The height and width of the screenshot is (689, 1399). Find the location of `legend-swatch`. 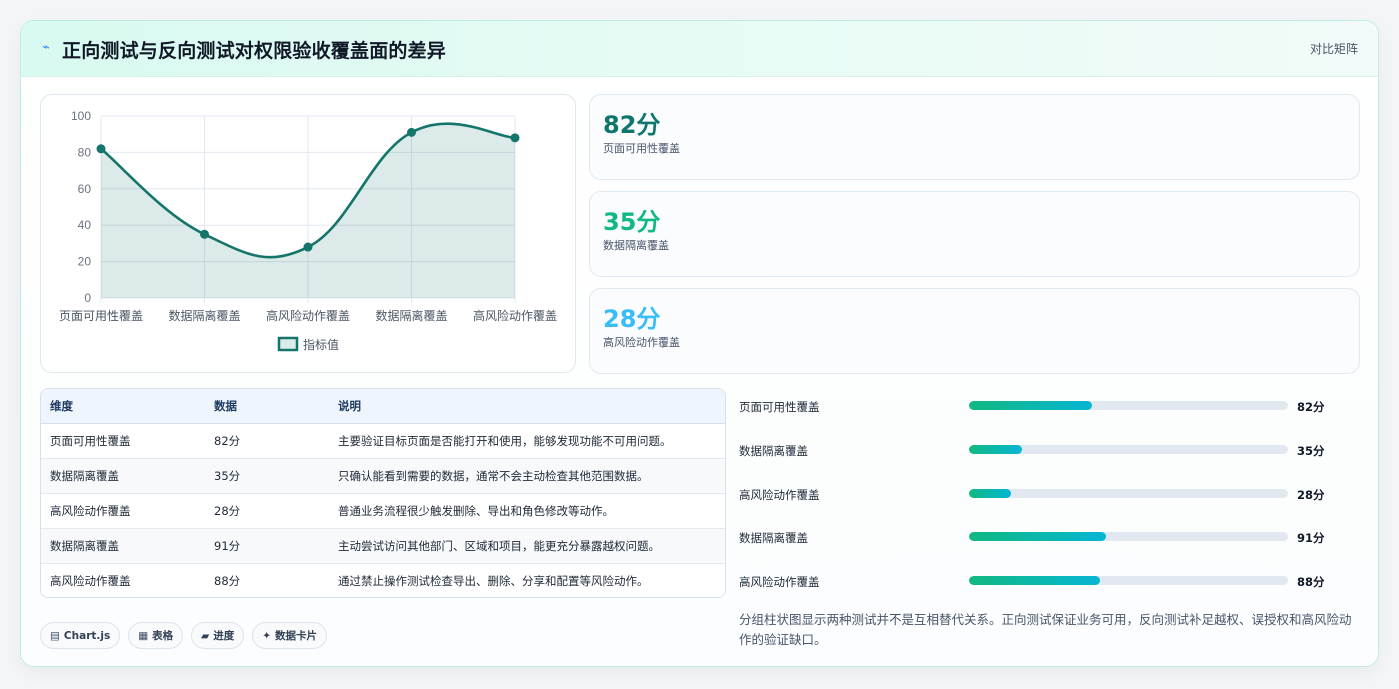

legend-swatch is located at coordinates (288, 344).